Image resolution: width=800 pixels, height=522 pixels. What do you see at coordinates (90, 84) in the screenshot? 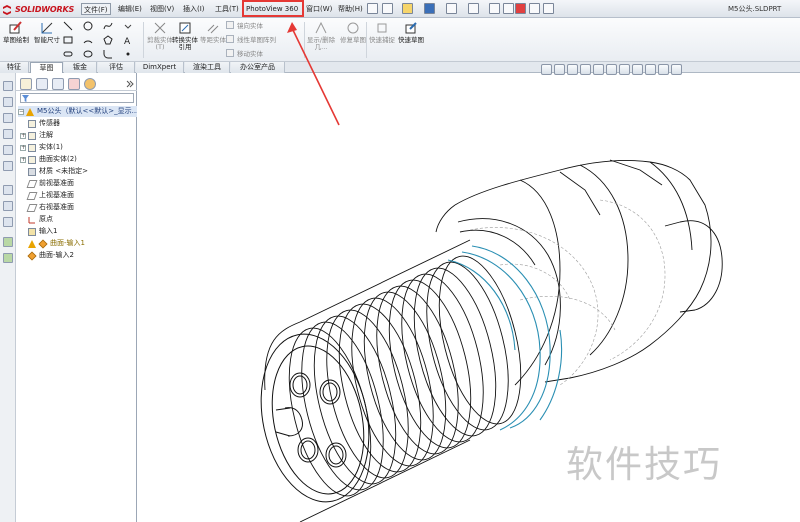
I see `display-manager-icon` at bounding box center [90, 84].